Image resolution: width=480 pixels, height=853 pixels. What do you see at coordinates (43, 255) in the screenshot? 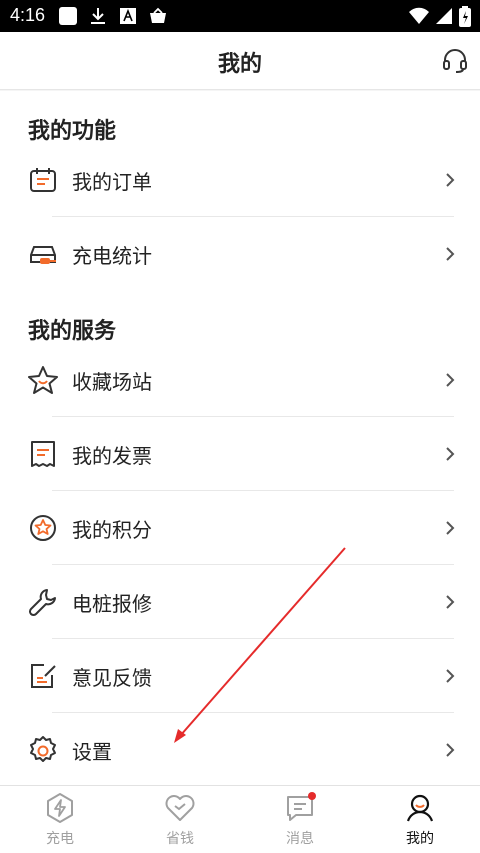
I see `car-charge-icon` at bounding box center [43, 255].